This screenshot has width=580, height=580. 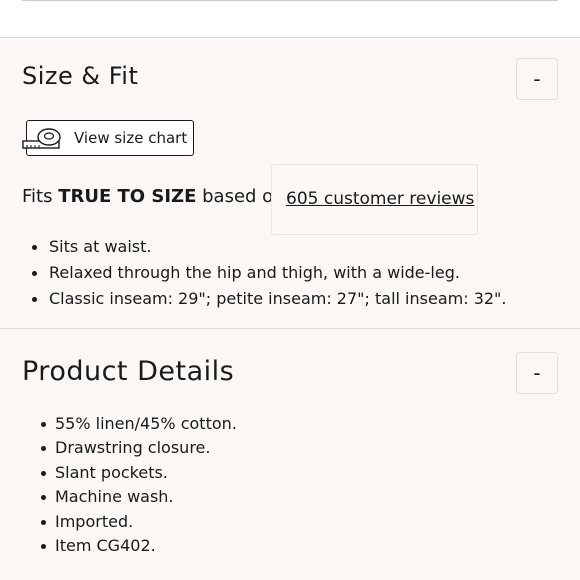 I want to click on top-divider, so click(x=290, y=0).